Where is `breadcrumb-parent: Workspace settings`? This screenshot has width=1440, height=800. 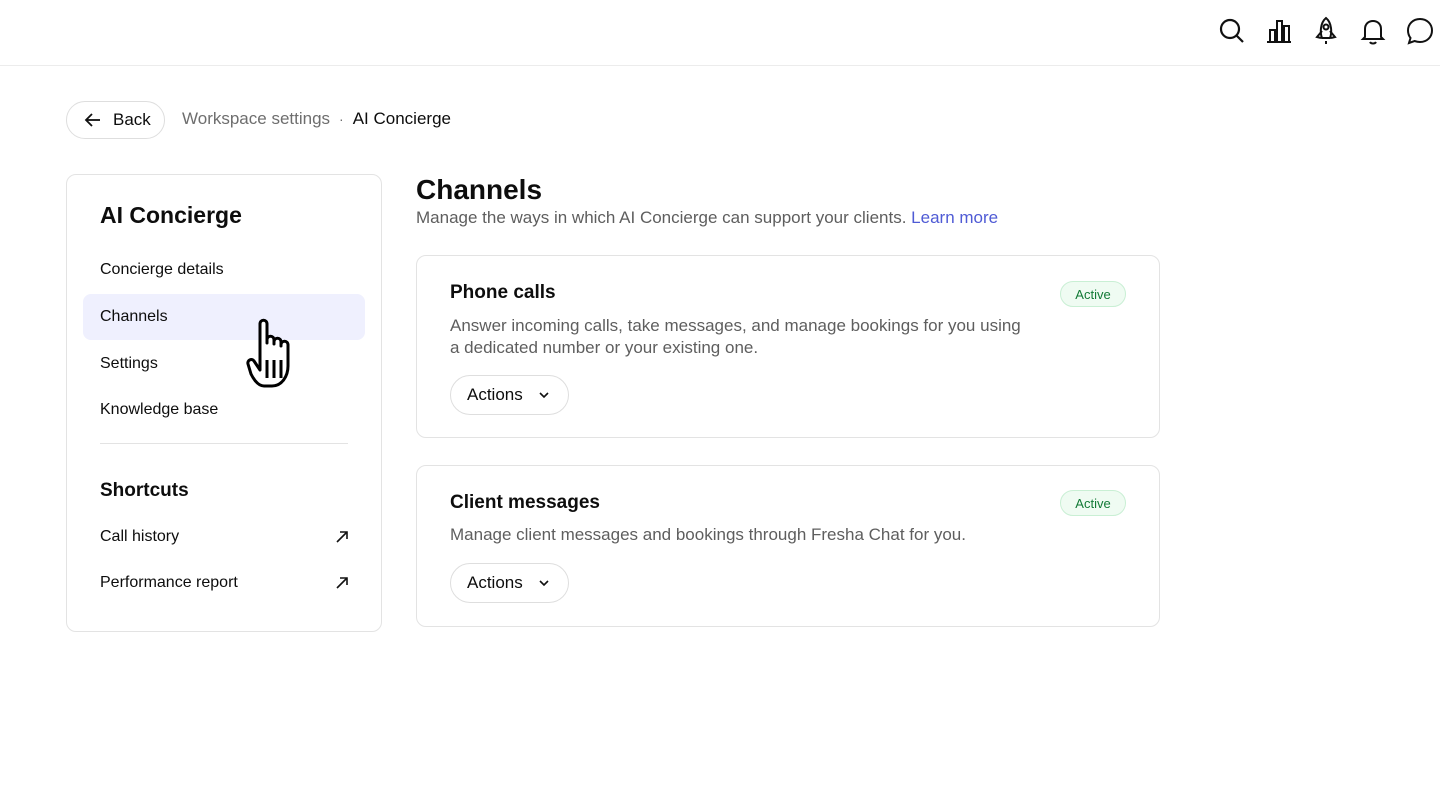 breadcrumb-parent: Workspace settings is located at coordinates (256, 119).